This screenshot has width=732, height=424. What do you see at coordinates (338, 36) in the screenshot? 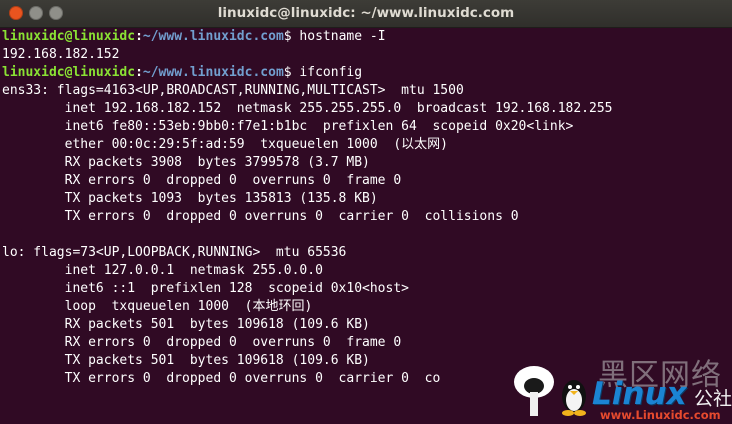
I see `command-text: hostname -I` at bounding box center [338, 36].